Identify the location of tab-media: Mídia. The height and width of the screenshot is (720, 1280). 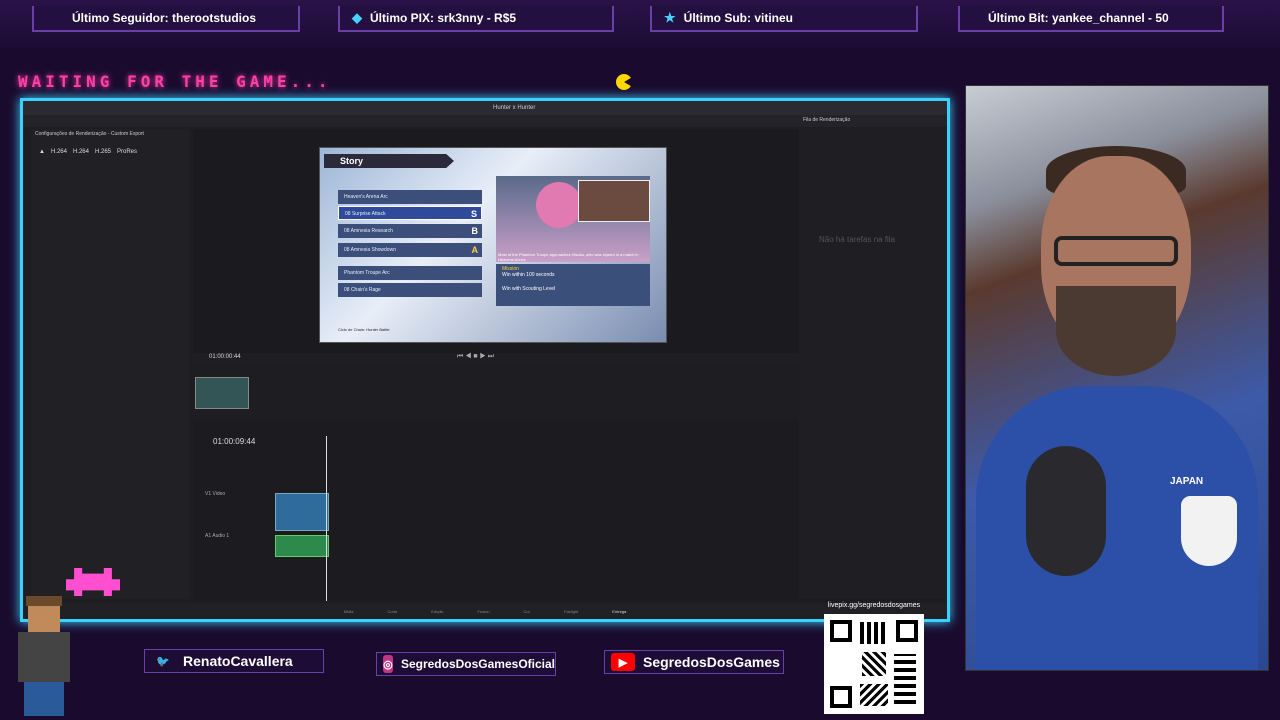
(349, 611).